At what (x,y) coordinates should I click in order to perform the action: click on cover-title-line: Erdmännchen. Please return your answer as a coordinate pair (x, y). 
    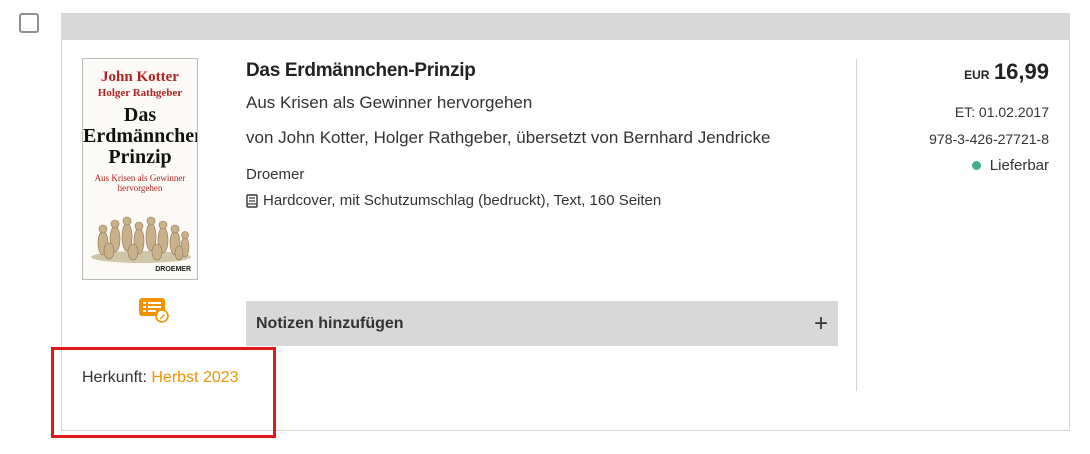
    Looking at the image, I should click on (140, 136).